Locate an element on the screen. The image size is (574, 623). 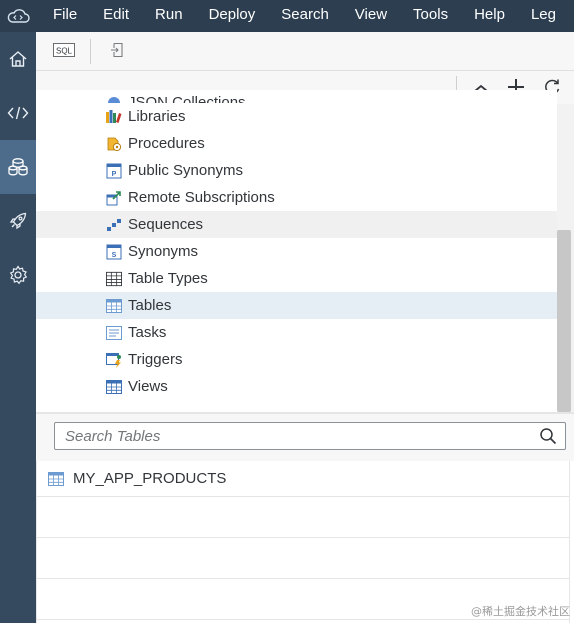
menu-file: File is located at coordinates (62, 16).